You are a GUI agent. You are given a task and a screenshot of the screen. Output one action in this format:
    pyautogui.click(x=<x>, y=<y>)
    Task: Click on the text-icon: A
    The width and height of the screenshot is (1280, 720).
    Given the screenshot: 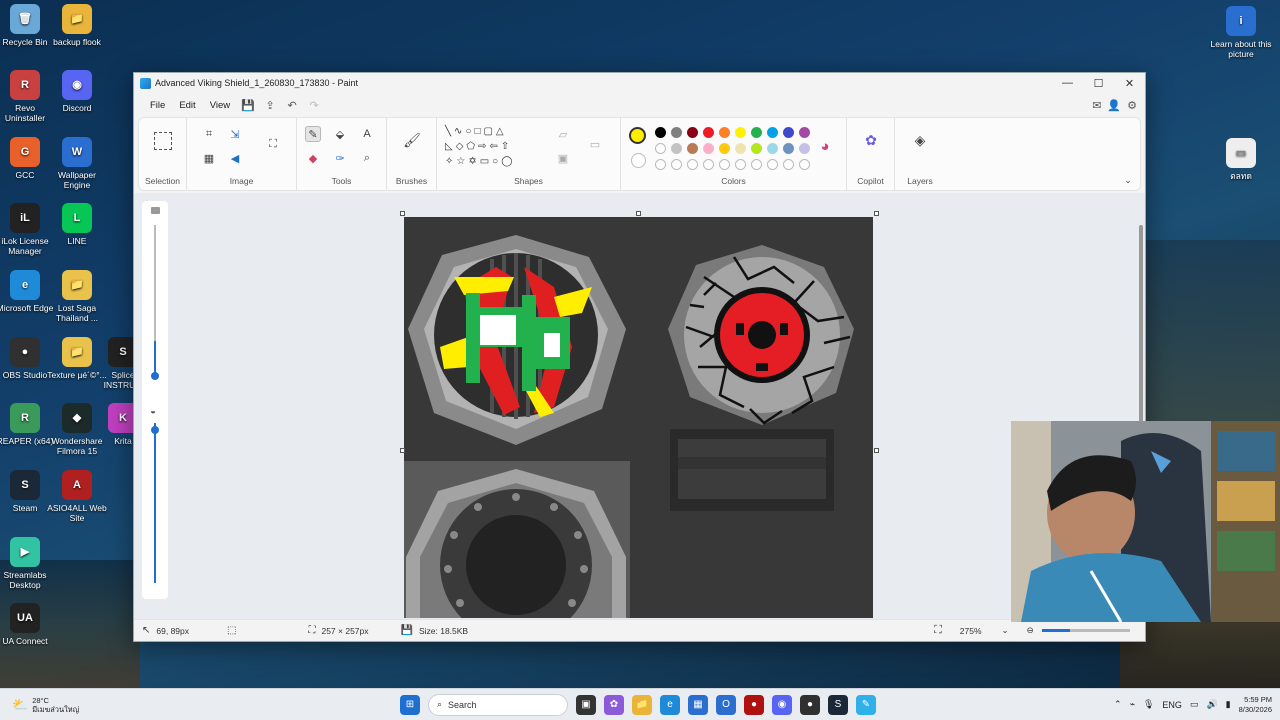 What is the action you would take?
    pyautogui.click(x=367, y=134)
    